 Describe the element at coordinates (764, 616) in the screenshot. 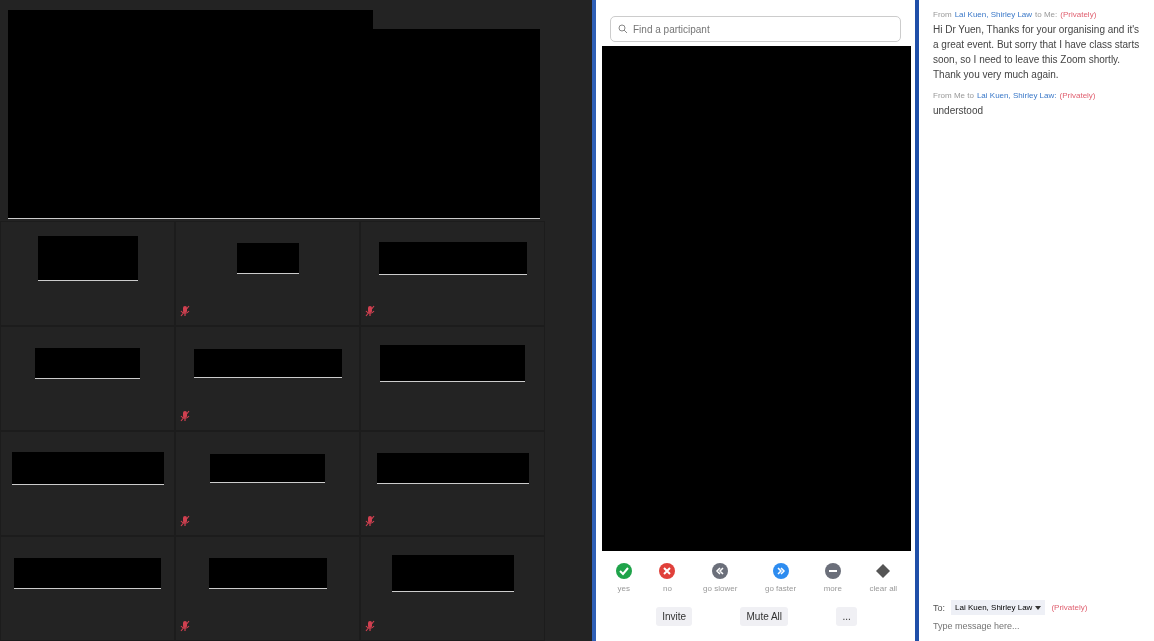

I see `panel-button: Mute All` at that location.